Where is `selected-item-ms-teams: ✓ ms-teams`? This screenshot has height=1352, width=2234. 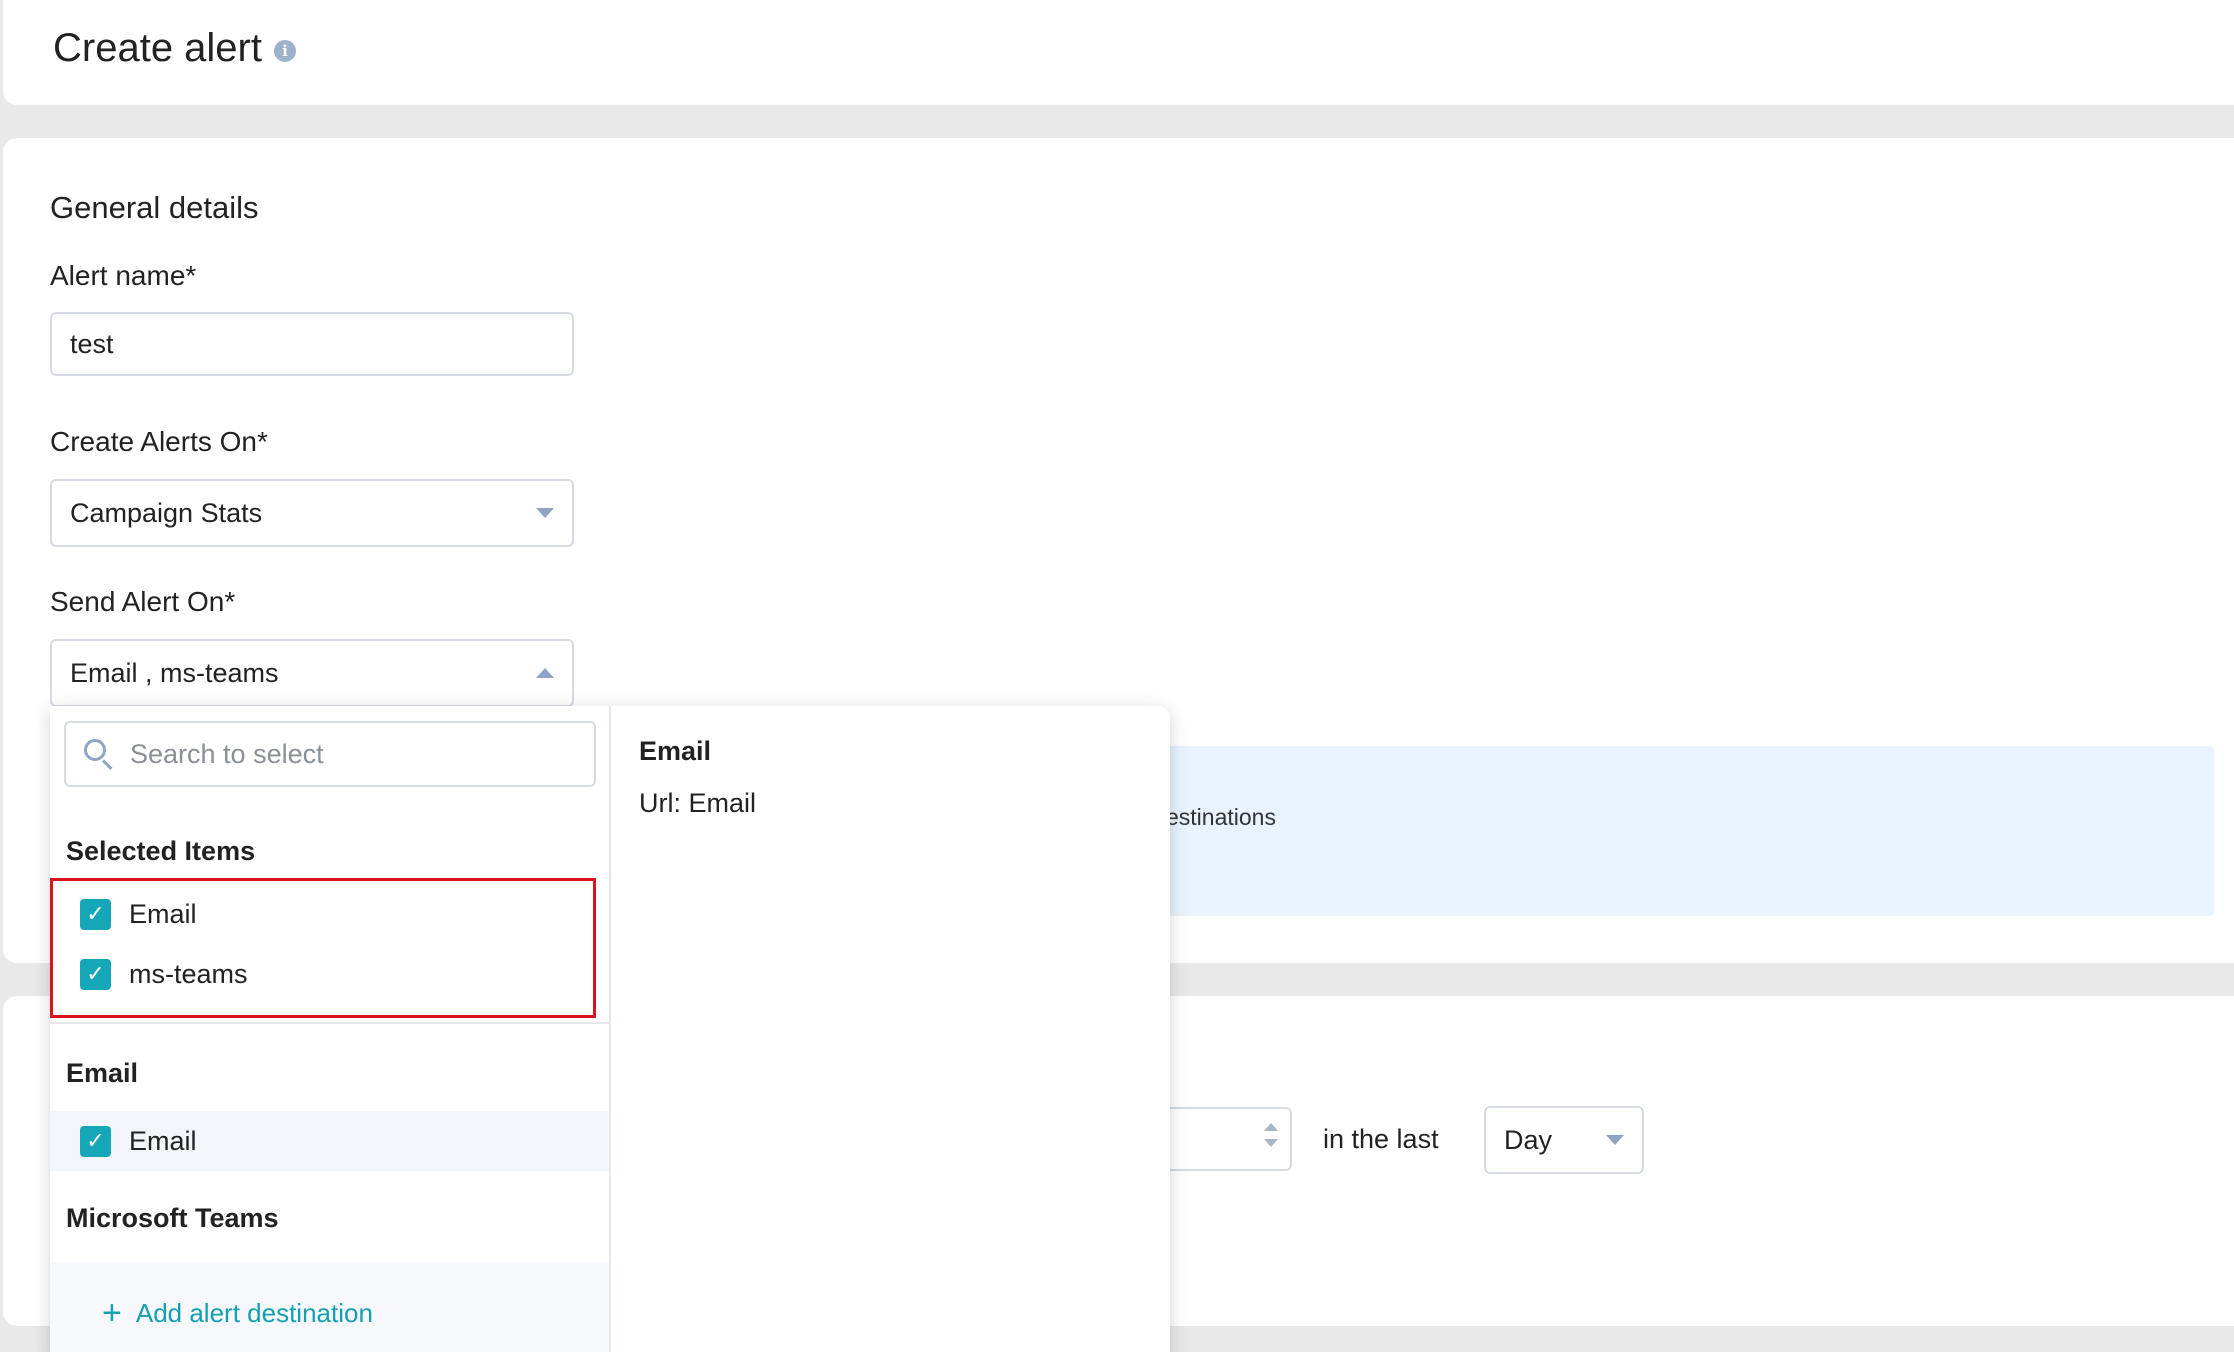
selected-item-ms-teams: ✓ ms-teams is located at coordinates (329, 974).